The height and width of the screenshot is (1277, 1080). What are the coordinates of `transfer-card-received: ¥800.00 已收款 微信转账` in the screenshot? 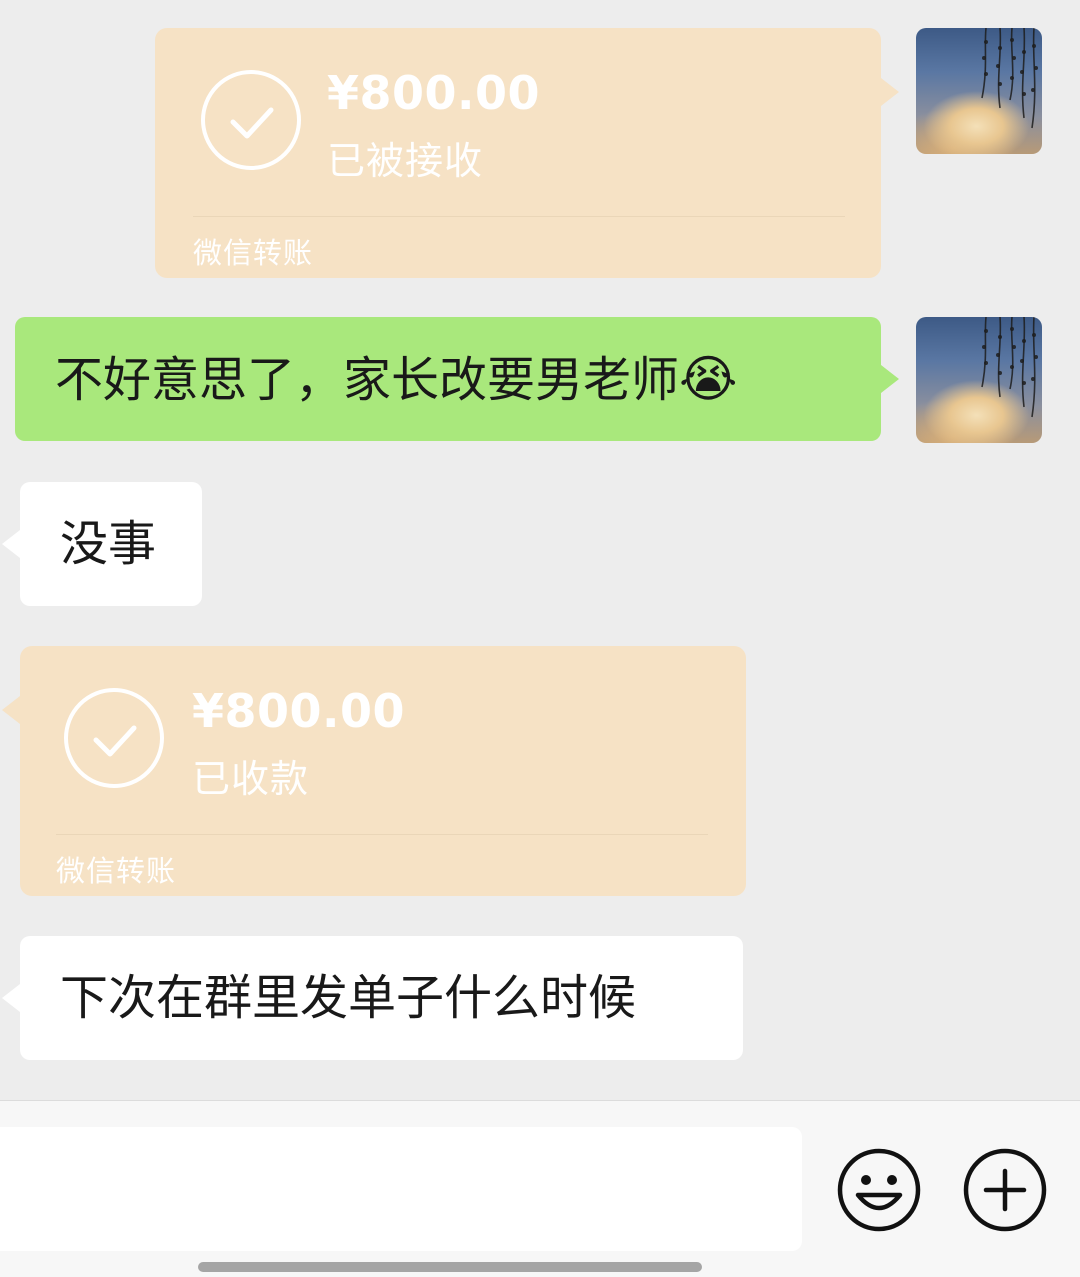 It's located at (374, 771).